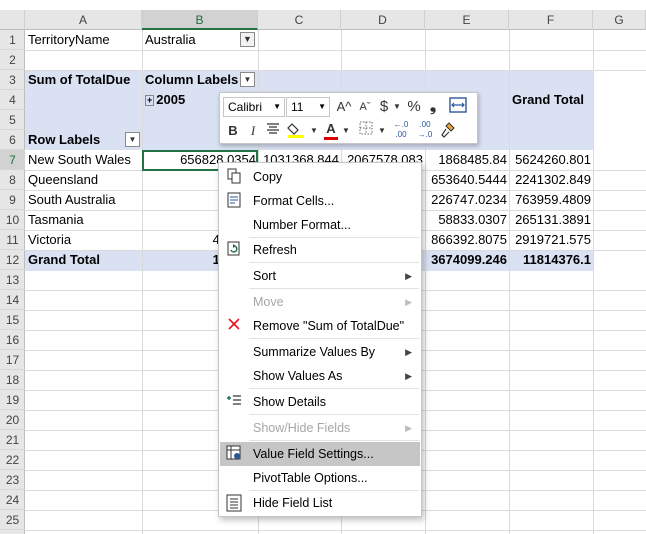 The image size is (646, 534). What do you see at coordinates (401, 130) in the screenshot?
I see `increase-decimal-icon: ←.0 .00` at bounding box center [401, 130].